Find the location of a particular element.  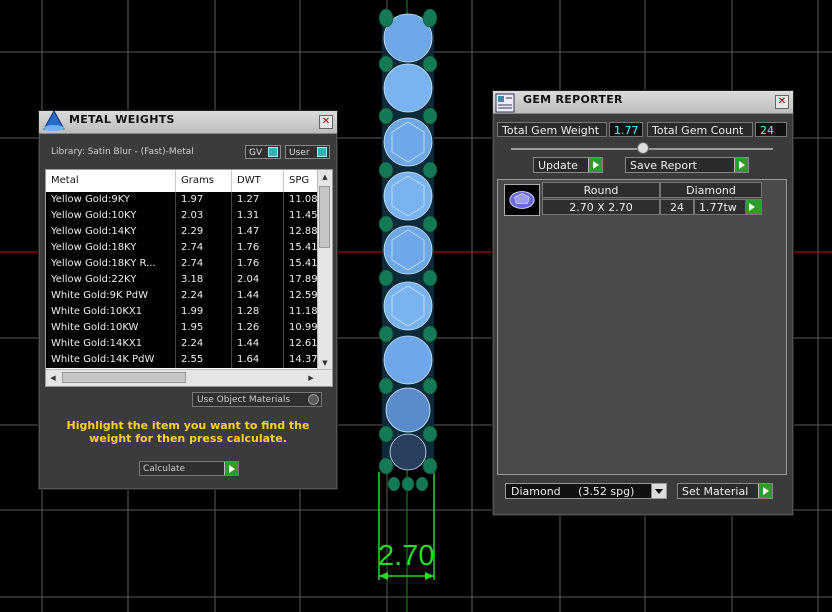

metal-weights-titlebar: METAL WEIGHTS ✕ is located at coordinates (188, 121).